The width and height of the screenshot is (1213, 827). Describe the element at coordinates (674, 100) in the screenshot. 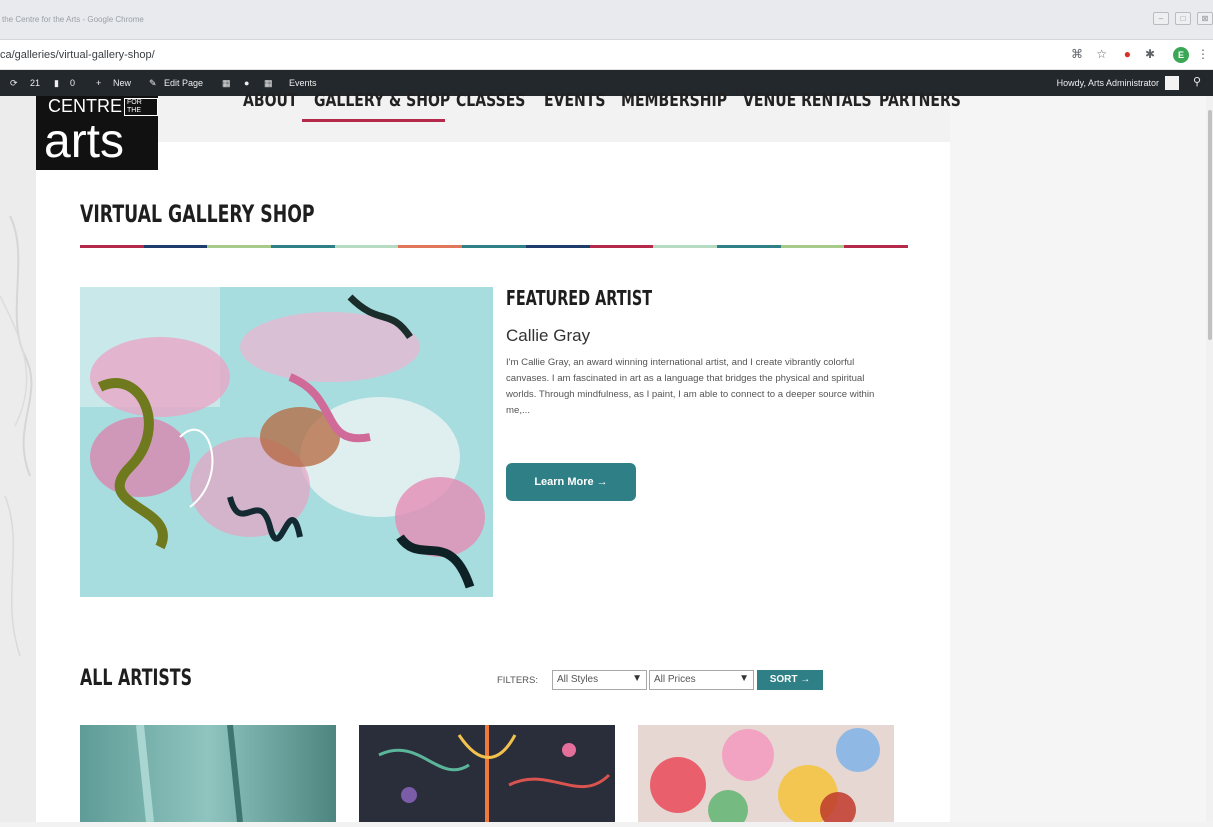

I see `nav-item-membership: MEMBERSHIP` at that location.